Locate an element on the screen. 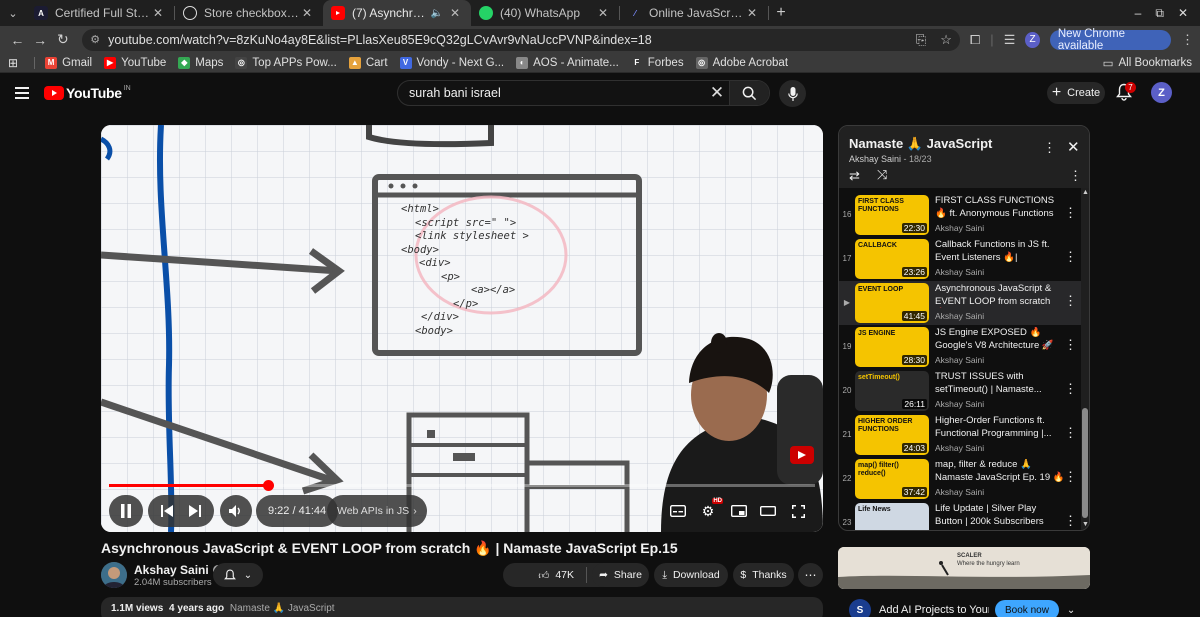 Image resolution: width=1200 pixels, height=617 pixels. thanks-button: $ Thanks is located at coordinates (763, 575).